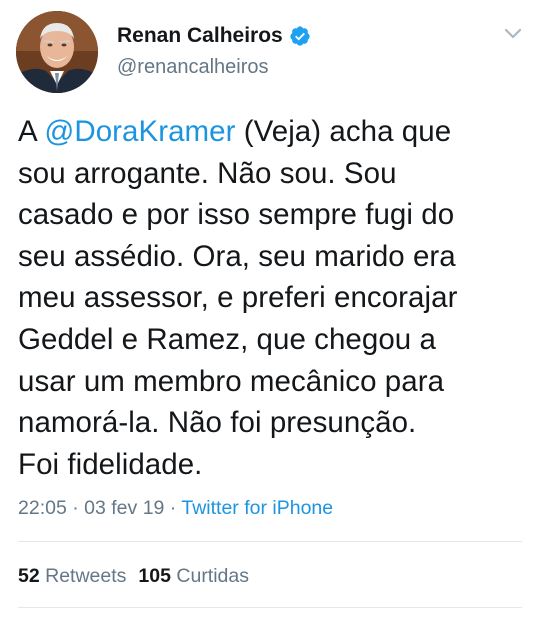  Describe the element at coordinates (300, 36) in the screenshot. I see `verified-badge-icon` at that location.